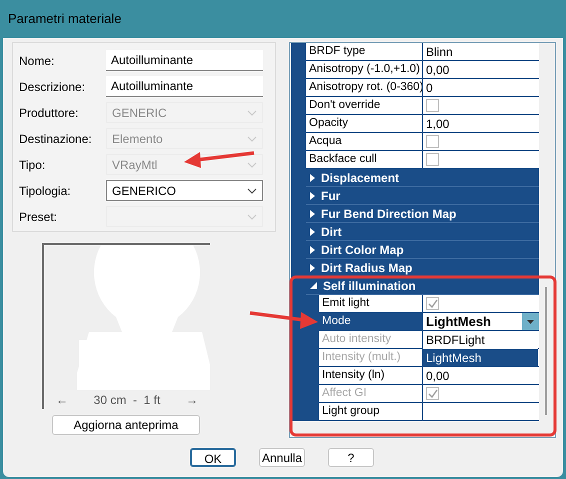 The image size is (566, 479). I want to click on dialog-button: OK, so click(213, 457).